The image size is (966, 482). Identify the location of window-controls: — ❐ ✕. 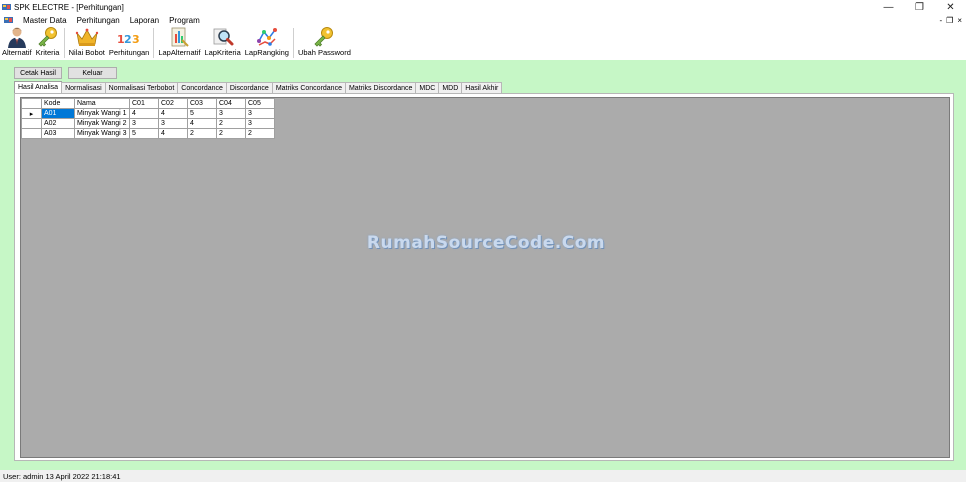
(919, 7).